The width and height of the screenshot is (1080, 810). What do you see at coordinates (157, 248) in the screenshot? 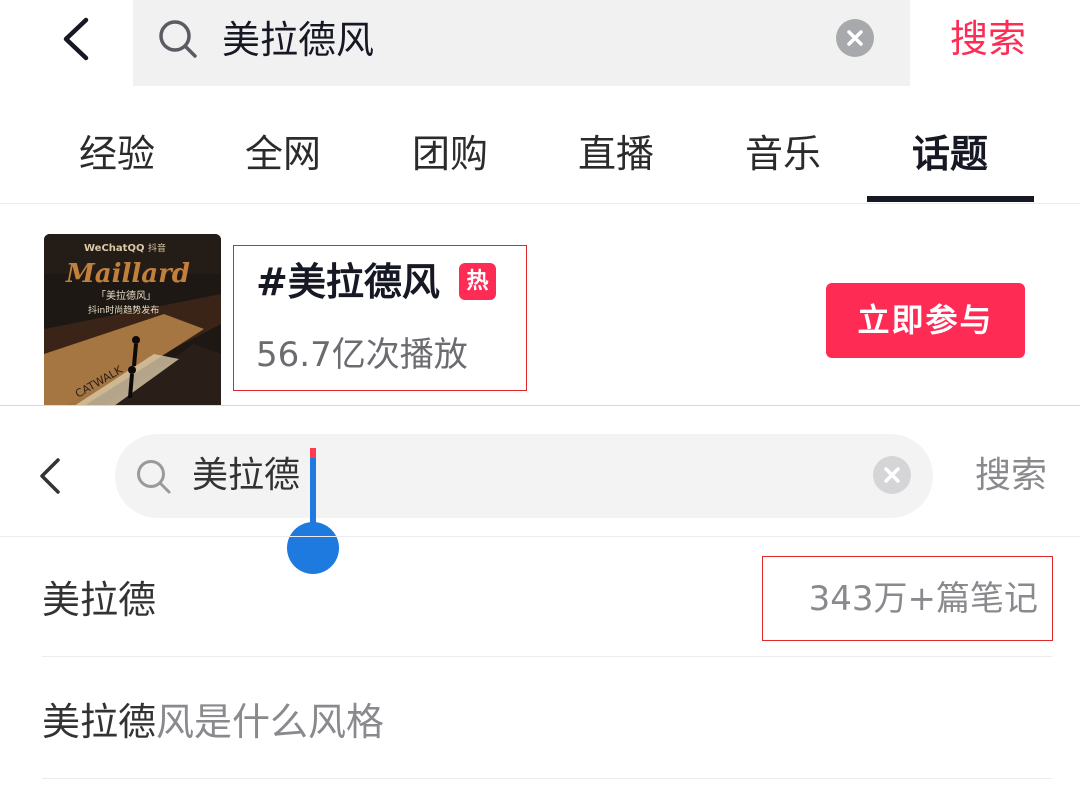
I see `poster-tiktok-text: 抖音` at bounding box center [157, 248].